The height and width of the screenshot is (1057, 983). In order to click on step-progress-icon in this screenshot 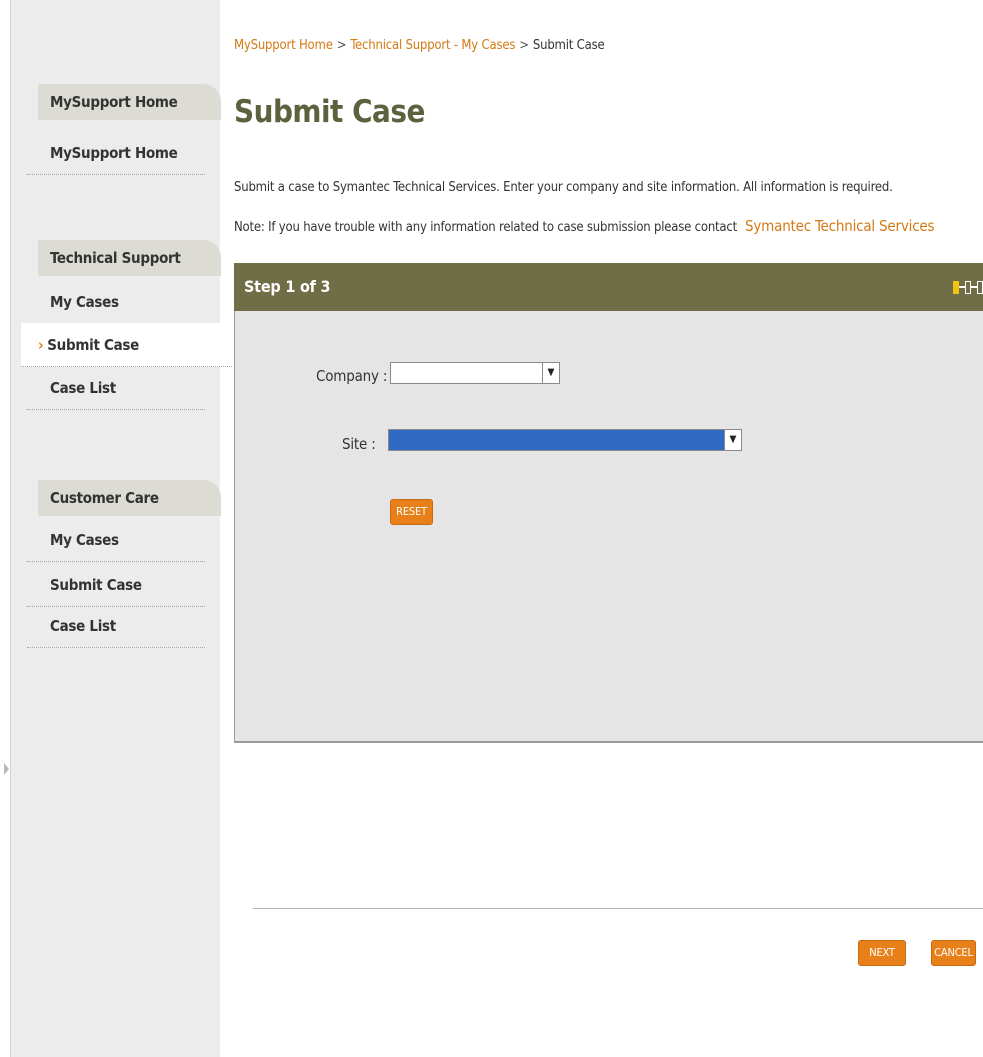, I will do `click(968, 287)`.